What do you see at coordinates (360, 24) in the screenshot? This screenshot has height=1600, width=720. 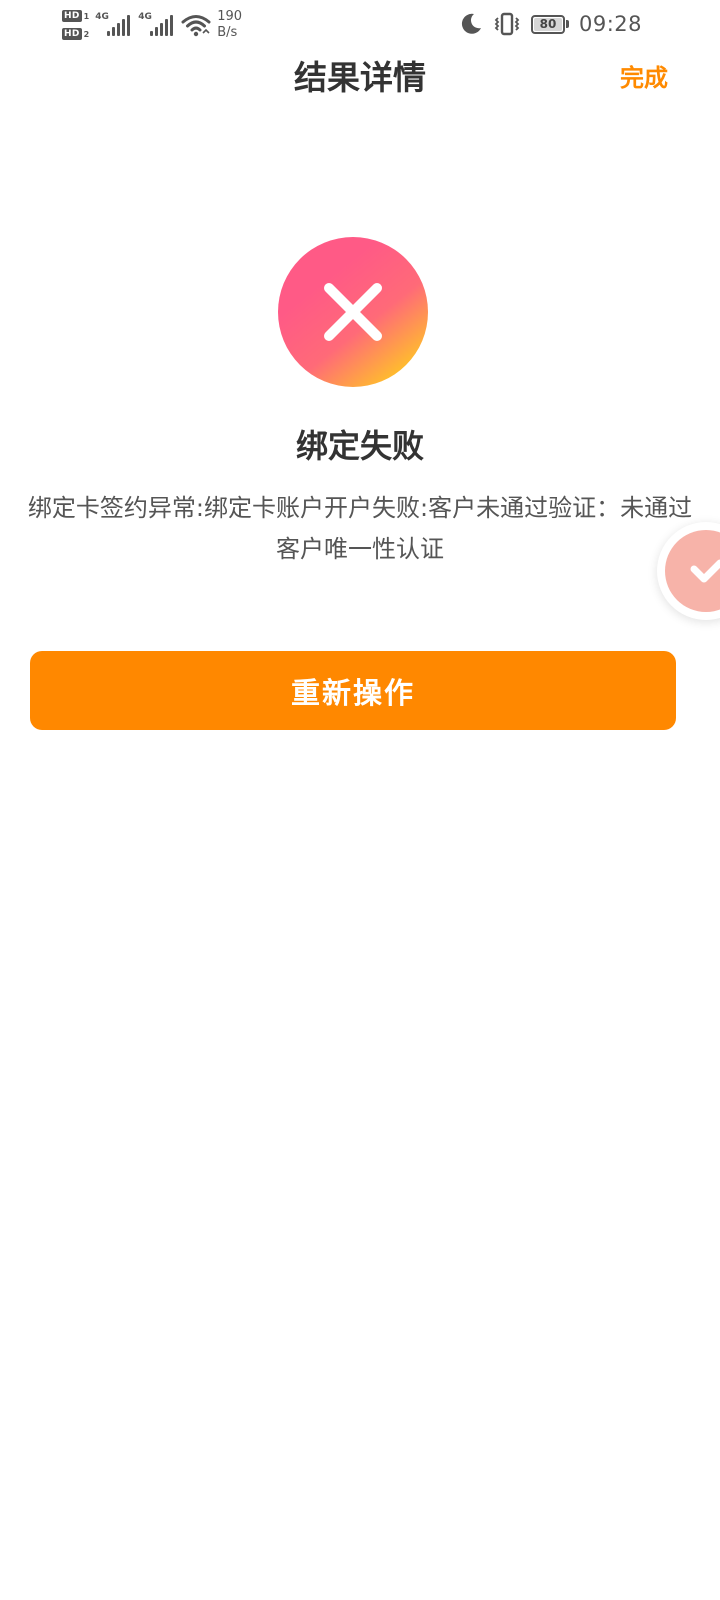 I see `status-bar: HD 1 HD 2 4G 4G 190 B/s 80 09:28` at bounding box center [360, 24].